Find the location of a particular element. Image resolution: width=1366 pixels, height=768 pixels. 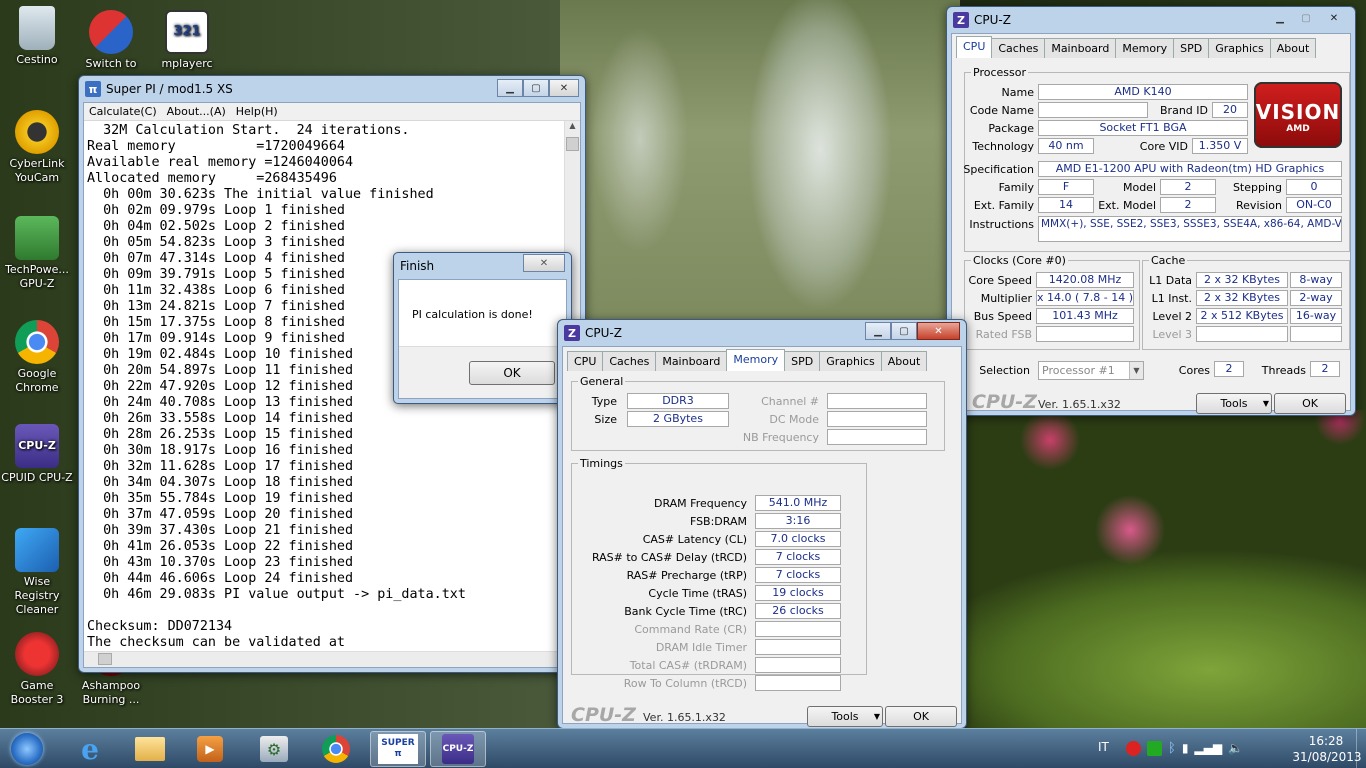

output-line: Available real memory =1246040064 is located at coordinates (220, 162).